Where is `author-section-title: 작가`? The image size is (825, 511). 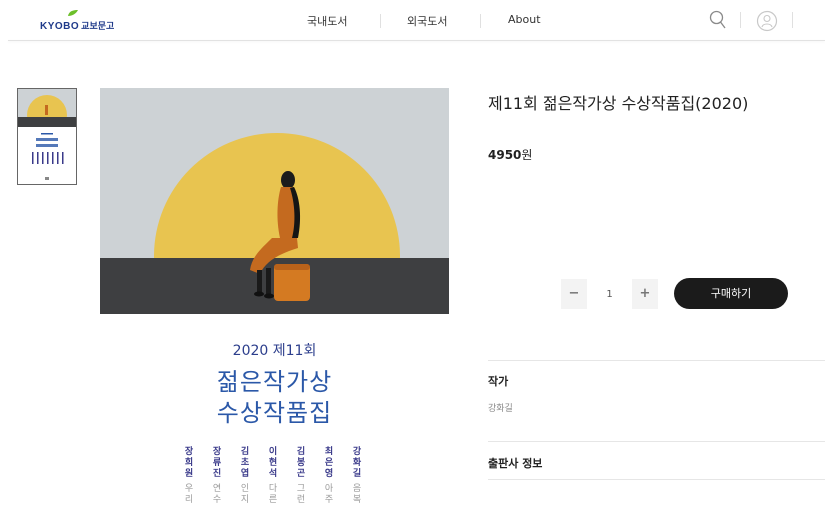 author-section-title: 작가 is located at coordinates (498, 381).